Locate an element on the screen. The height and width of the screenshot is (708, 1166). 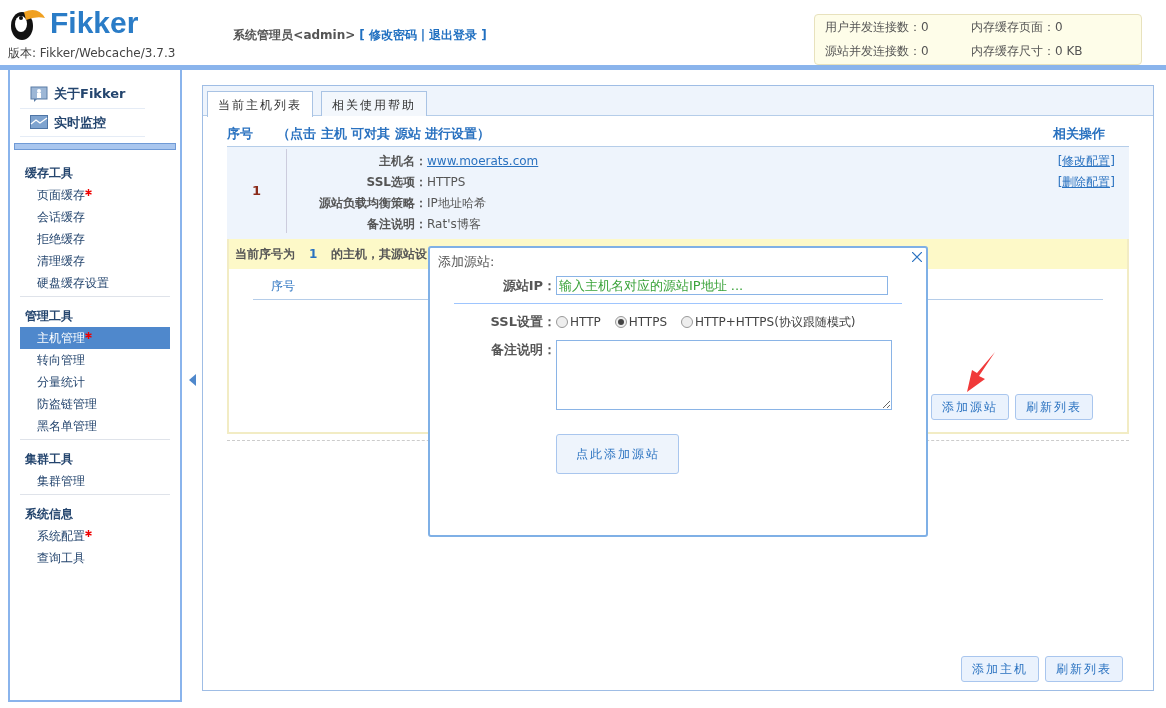
group-title: 缓存工具 is located at coordinates (49, 173).